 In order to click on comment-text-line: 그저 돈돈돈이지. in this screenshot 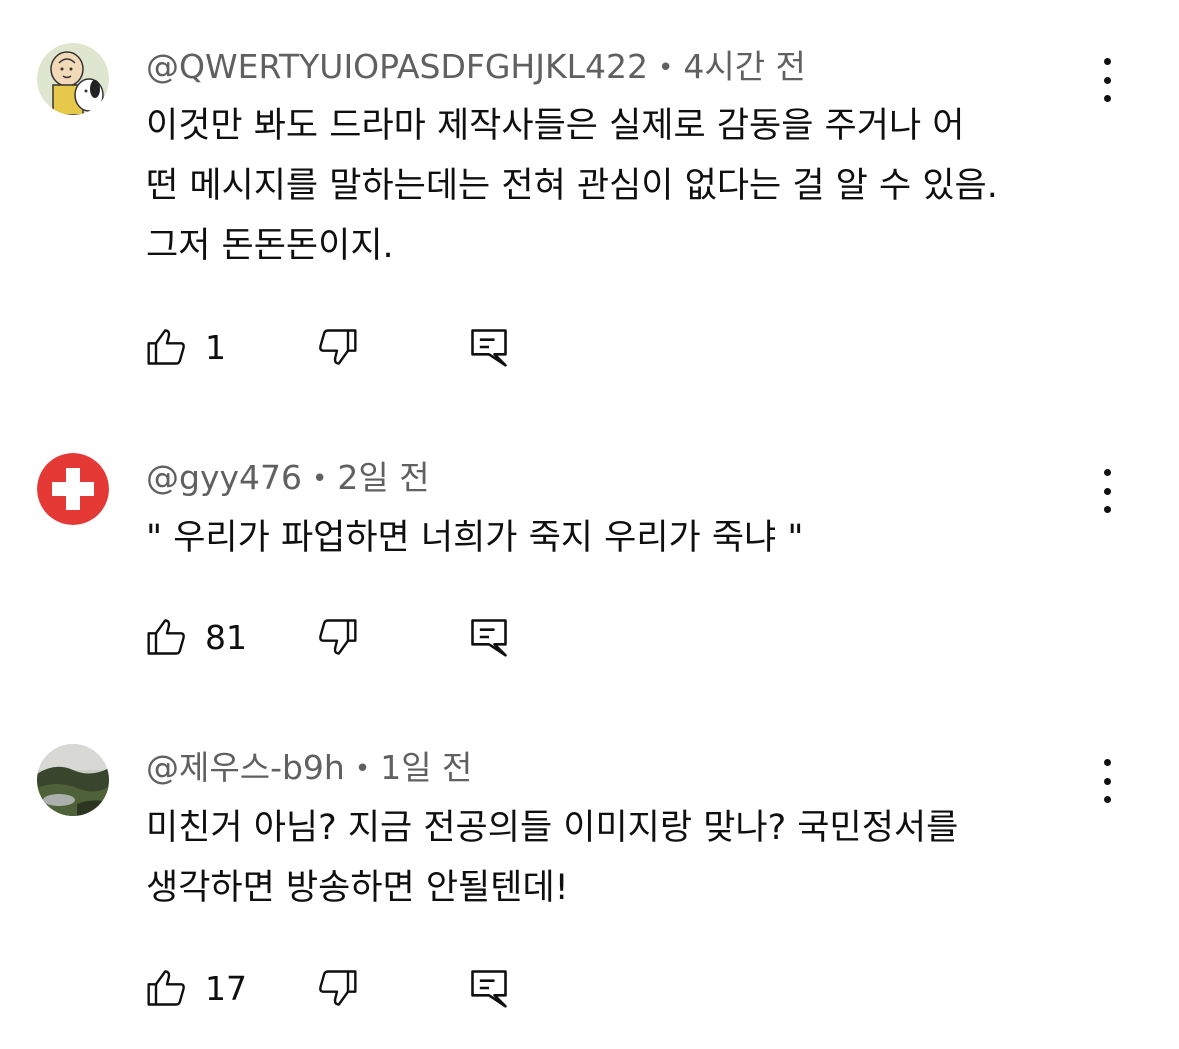, I will do `click(270, 246)`.